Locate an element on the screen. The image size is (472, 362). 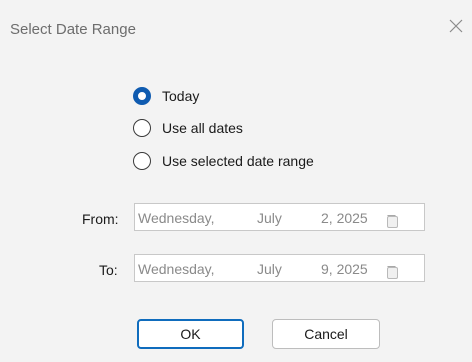
radio-label-use-all-dates: Use all dates is located at coordinates (202, 128).